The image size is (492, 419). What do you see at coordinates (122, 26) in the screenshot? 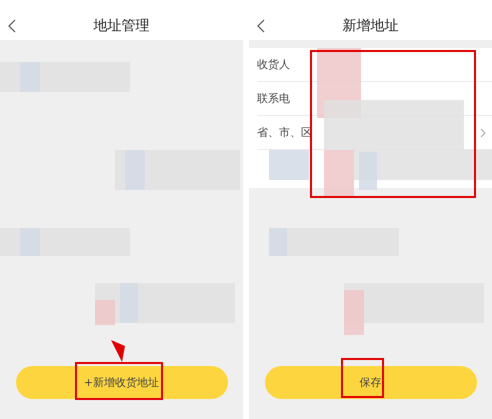
I see `page-title: 地址管理` at bounding box center [122, 26].